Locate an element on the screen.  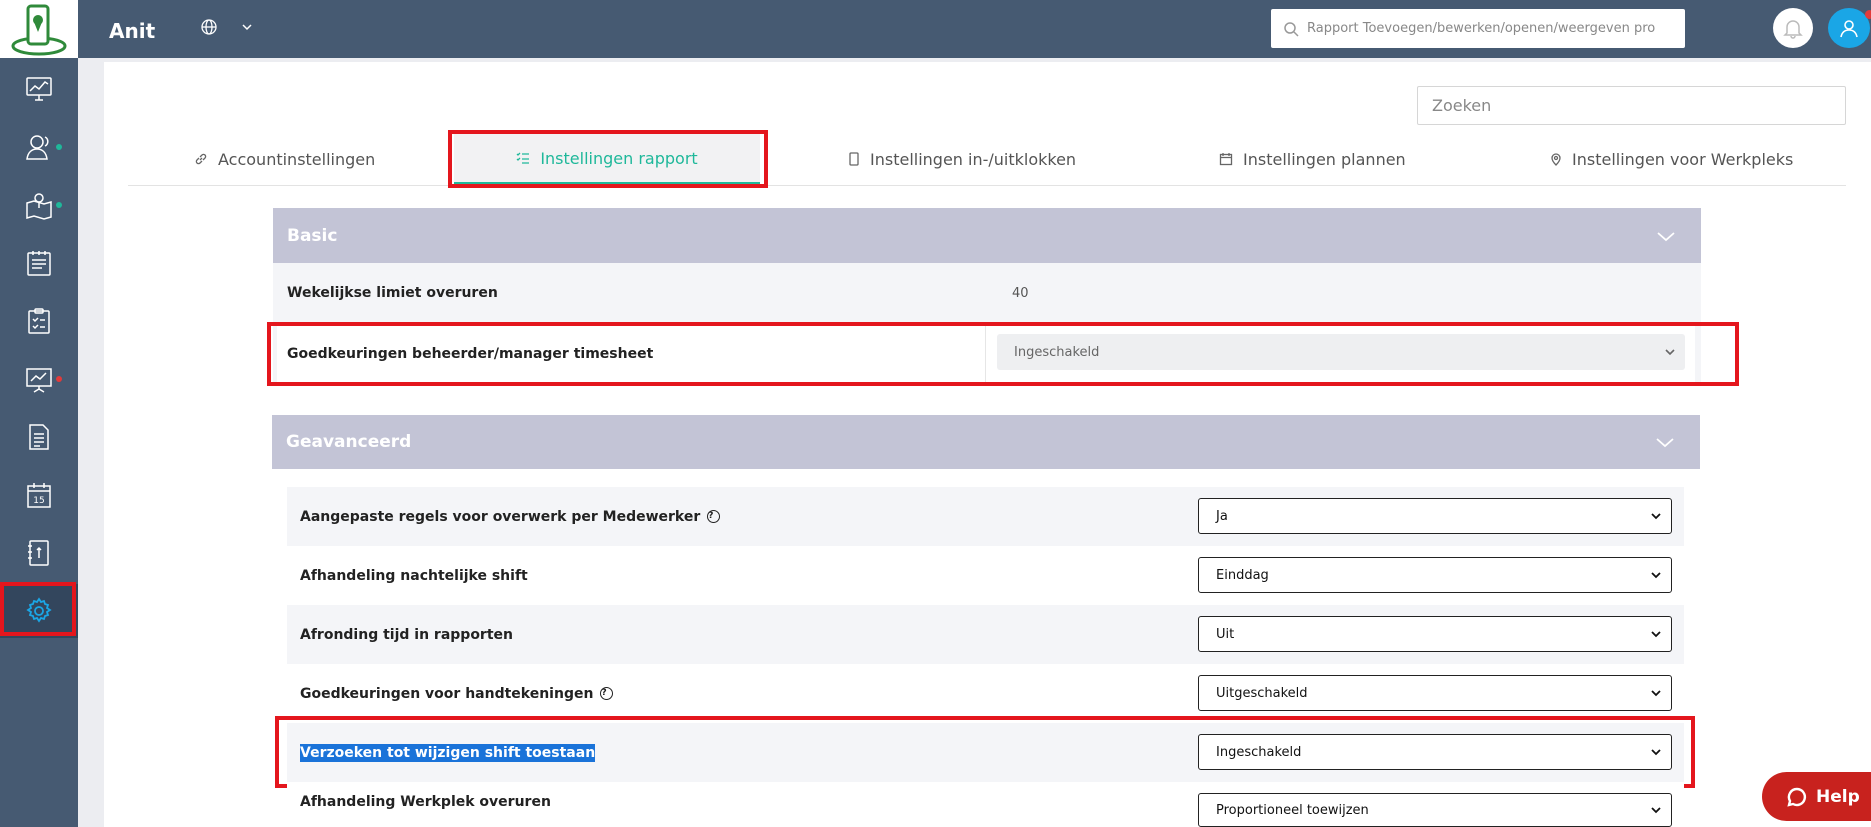
document-icon is located at coordinates (39, 437).